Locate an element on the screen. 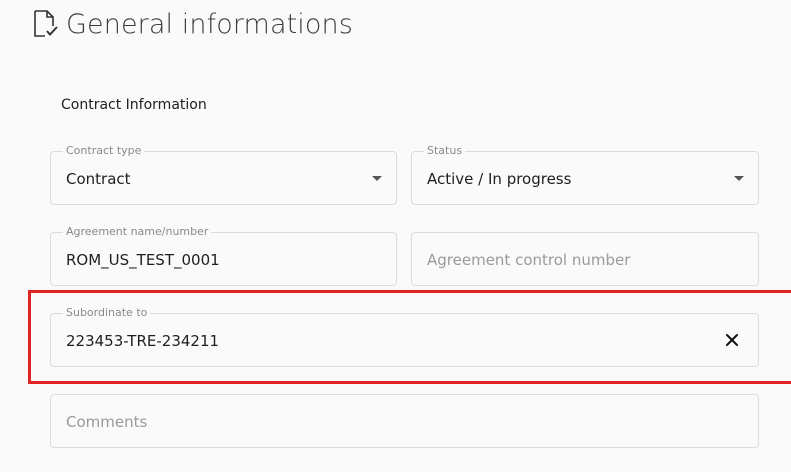 This screenshot has height=472, width=791. agreement-control-number-field: Agreement control number is located at coordinates (585, 259).